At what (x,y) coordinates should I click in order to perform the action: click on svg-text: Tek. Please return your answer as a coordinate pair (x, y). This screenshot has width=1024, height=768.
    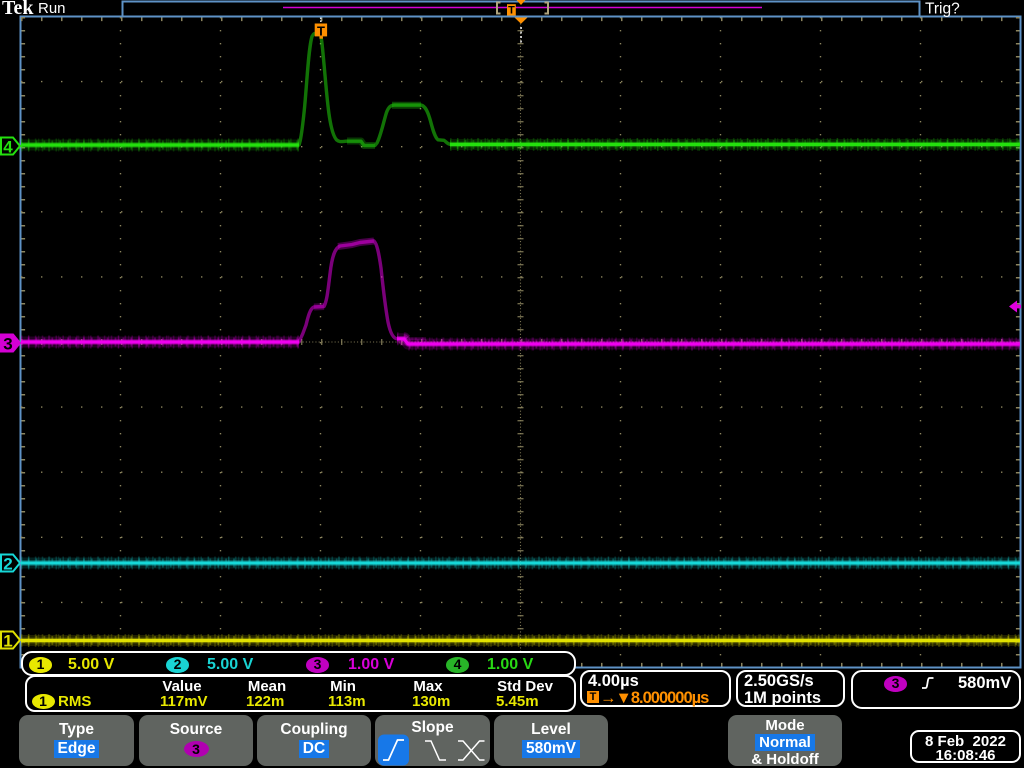
    Looking at the image, I should click on (18, 9).